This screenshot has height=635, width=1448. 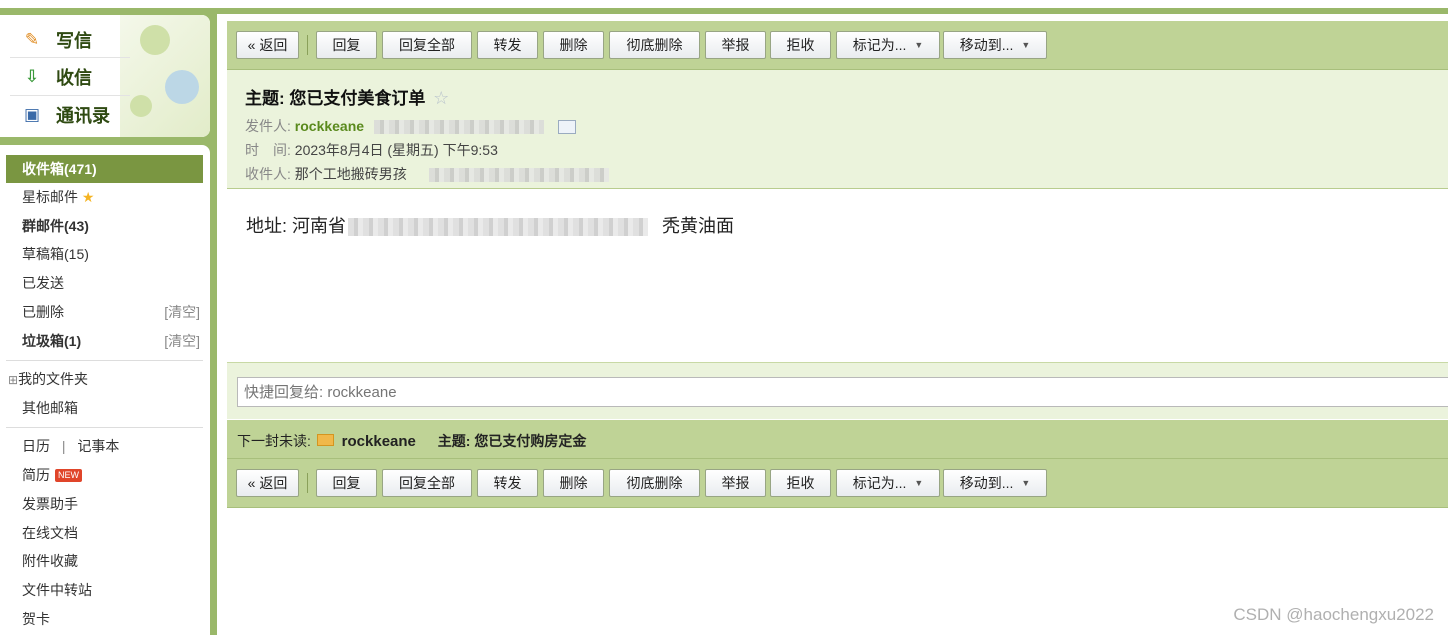 What do you see at coordinates (32, 39) in the screenshot?
I see `pencil-icon: ✎` at bounding box center [32, 39].